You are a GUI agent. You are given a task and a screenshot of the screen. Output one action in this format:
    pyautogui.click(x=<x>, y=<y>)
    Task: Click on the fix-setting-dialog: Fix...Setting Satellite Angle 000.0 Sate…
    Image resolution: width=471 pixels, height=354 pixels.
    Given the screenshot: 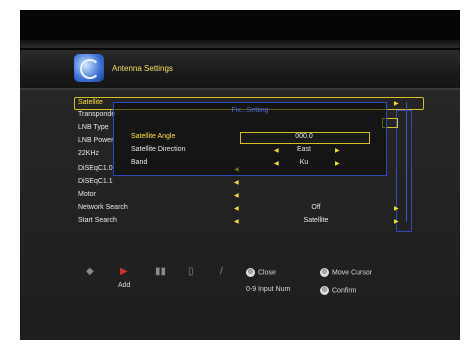 What is the action you would take?
    pyautogui.click(x=250, y=139)
    